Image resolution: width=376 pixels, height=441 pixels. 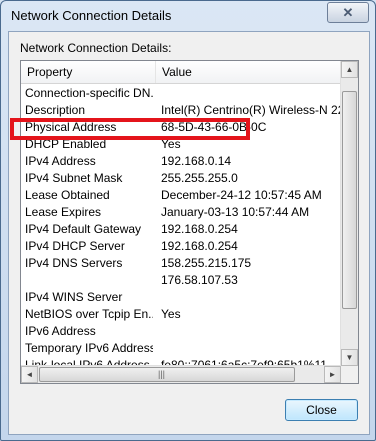 I want to click on value-cell: January-03-13 10:57:44 AM, so click(x=235, y=212).